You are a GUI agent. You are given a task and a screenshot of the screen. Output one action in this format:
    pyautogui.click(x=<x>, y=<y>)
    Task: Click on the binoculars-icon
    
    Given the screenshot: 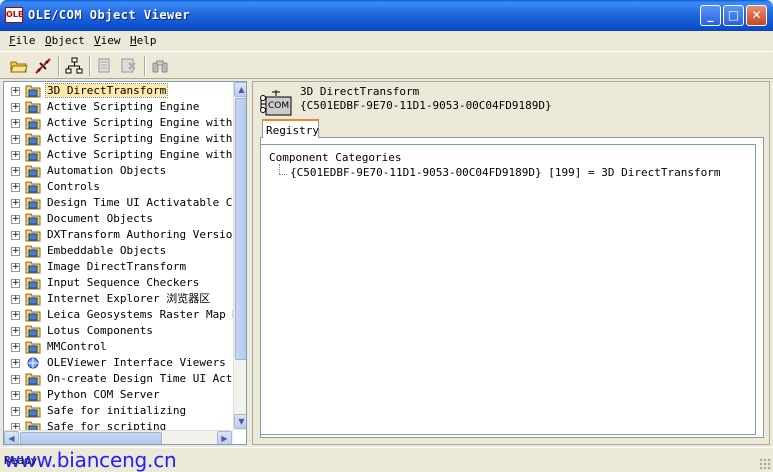 What is the action you would take?
    pyautogui.click(x=160, y=66)
    